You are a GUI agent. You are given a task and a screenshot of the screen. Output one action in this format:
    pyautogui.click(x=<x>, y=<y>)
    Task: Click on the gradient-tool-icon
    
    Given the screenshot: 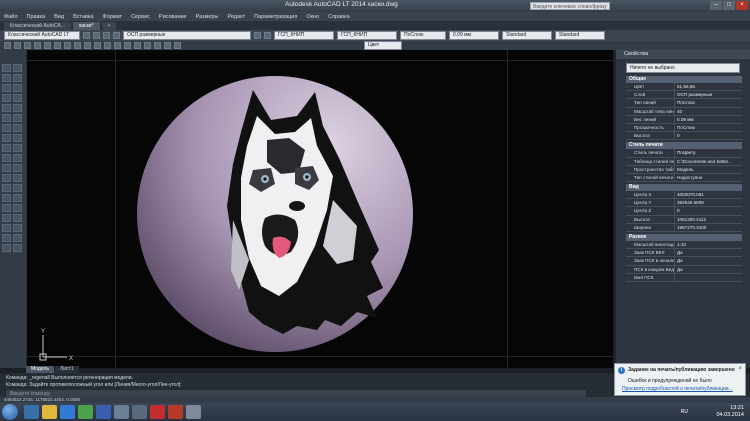 What is the action you would take?
    pyautogui.click(x=6, y=218)
    